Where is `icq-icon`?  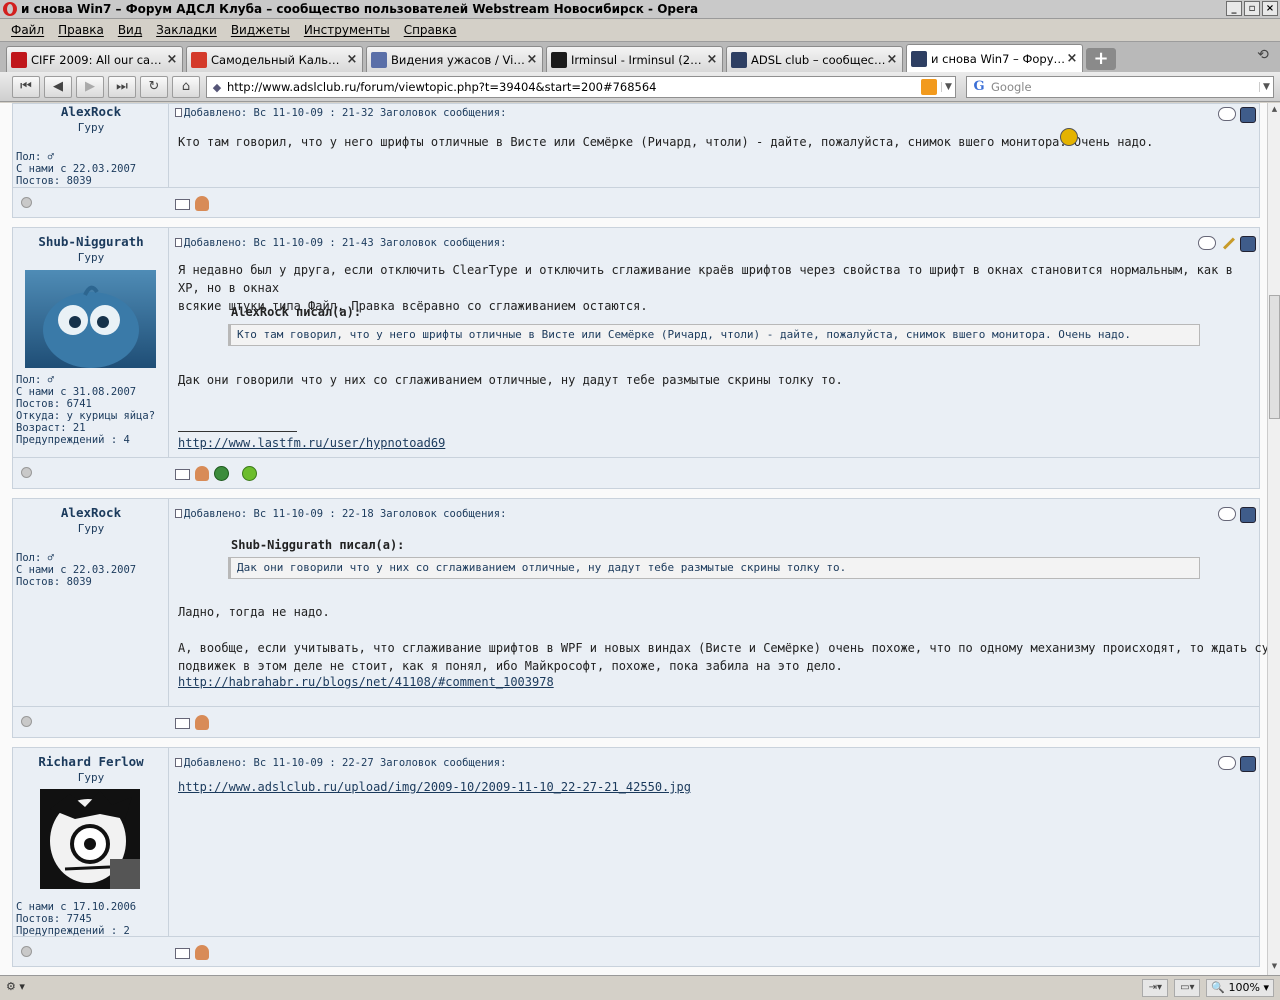 icq-icon is located at coordinates (249, 473).